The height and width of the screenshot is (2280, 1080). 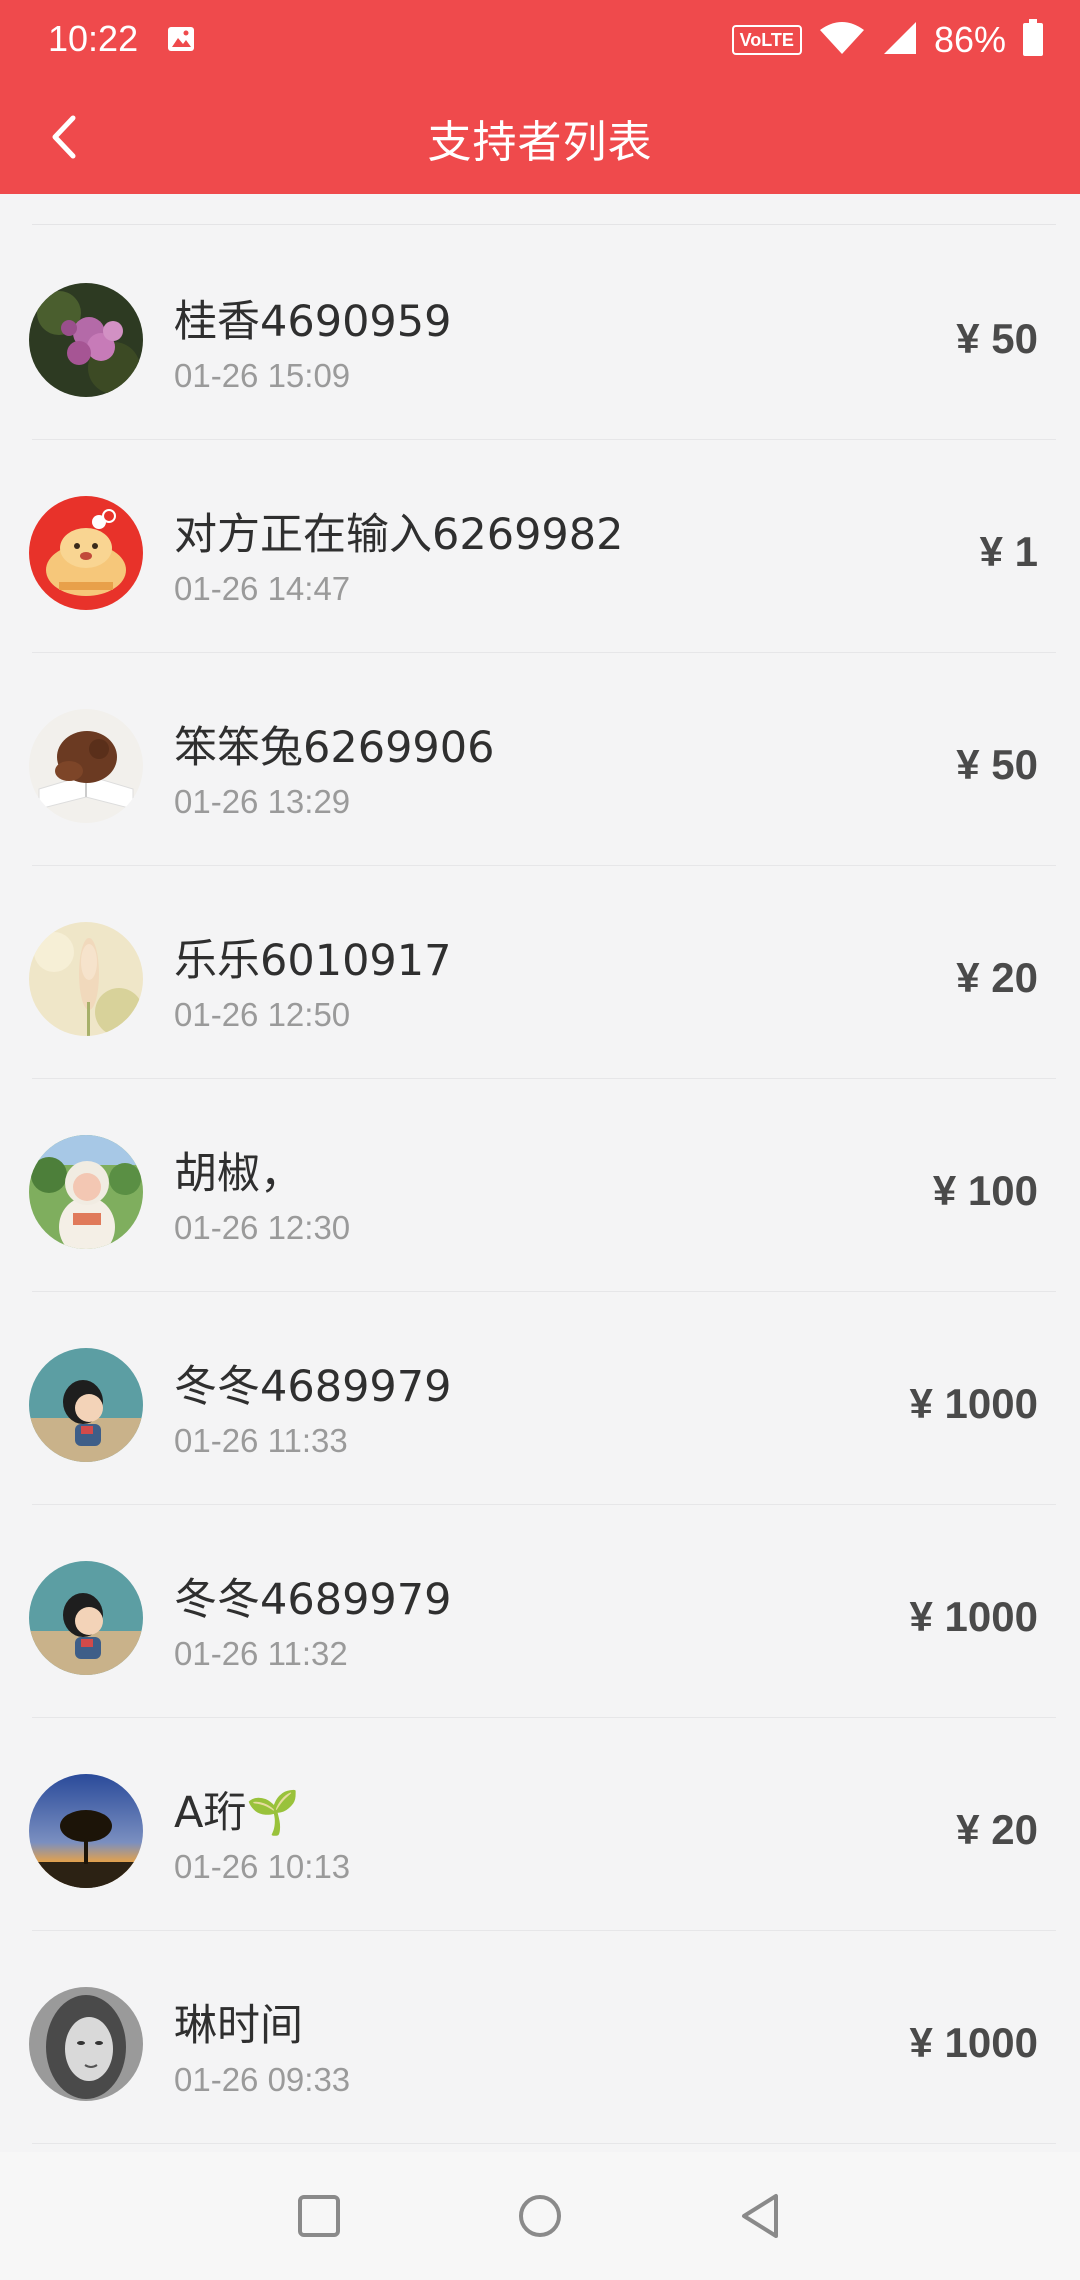 I want to click on supporter-name: 桂香4690959, so click(x=313, y=322).